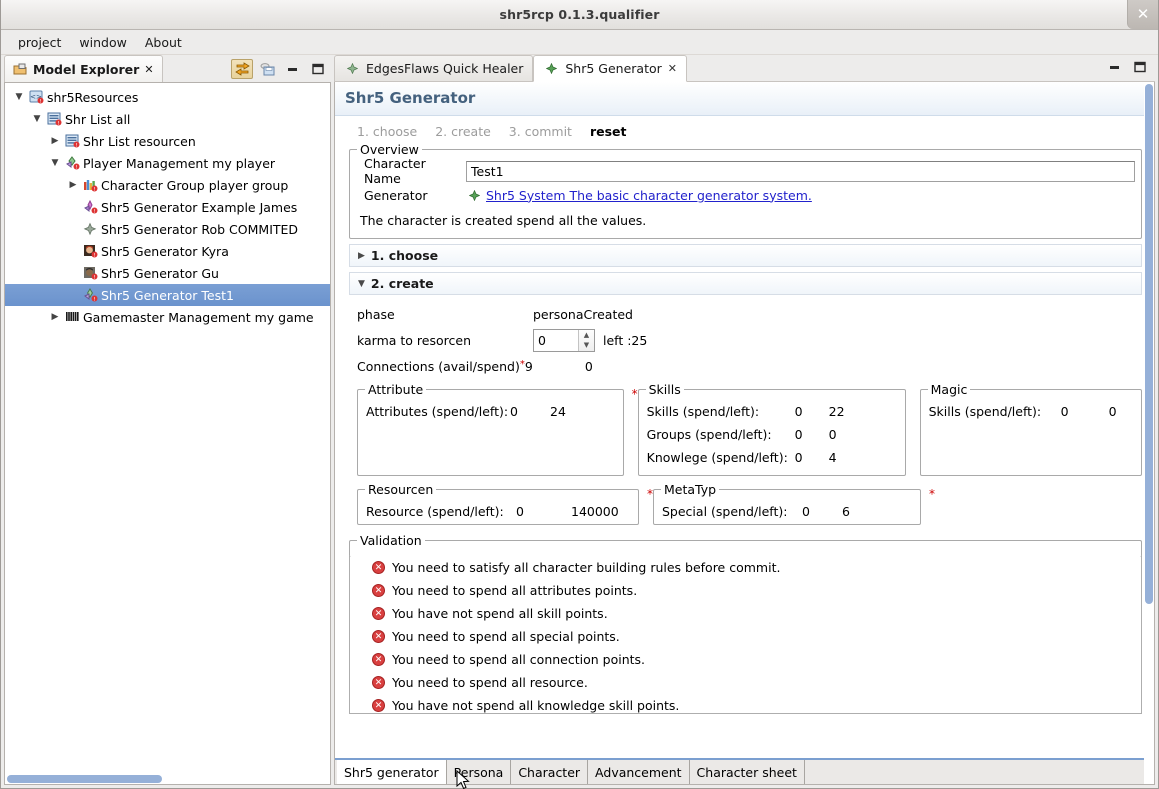 The height and width of the screenshot is (789, 1159). Describe the element at coordinates (747, 772) in the screenshot. I see `page-tab-character-sheet: Character sheet` at that location.